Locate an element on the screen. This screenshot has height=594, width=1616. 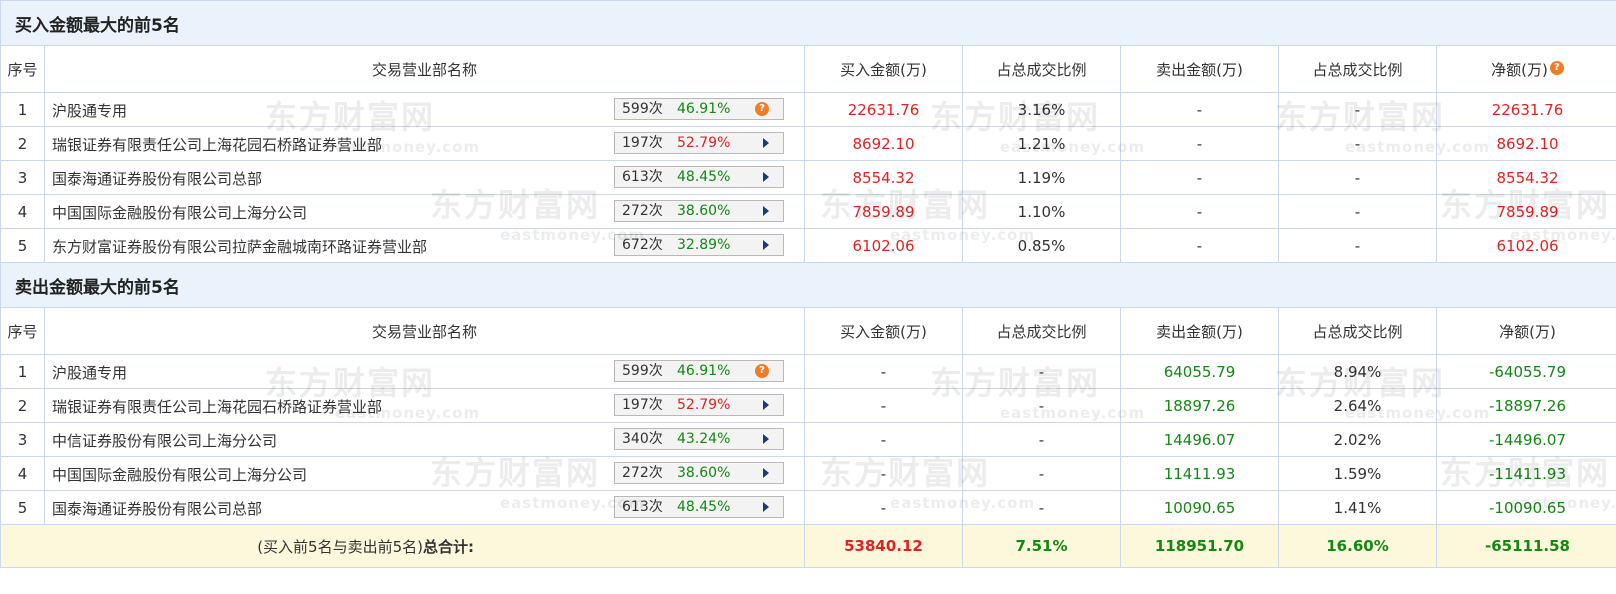
buy-section-title-row: 买入金额最大的前5名 is located at coordinates (808, 23).